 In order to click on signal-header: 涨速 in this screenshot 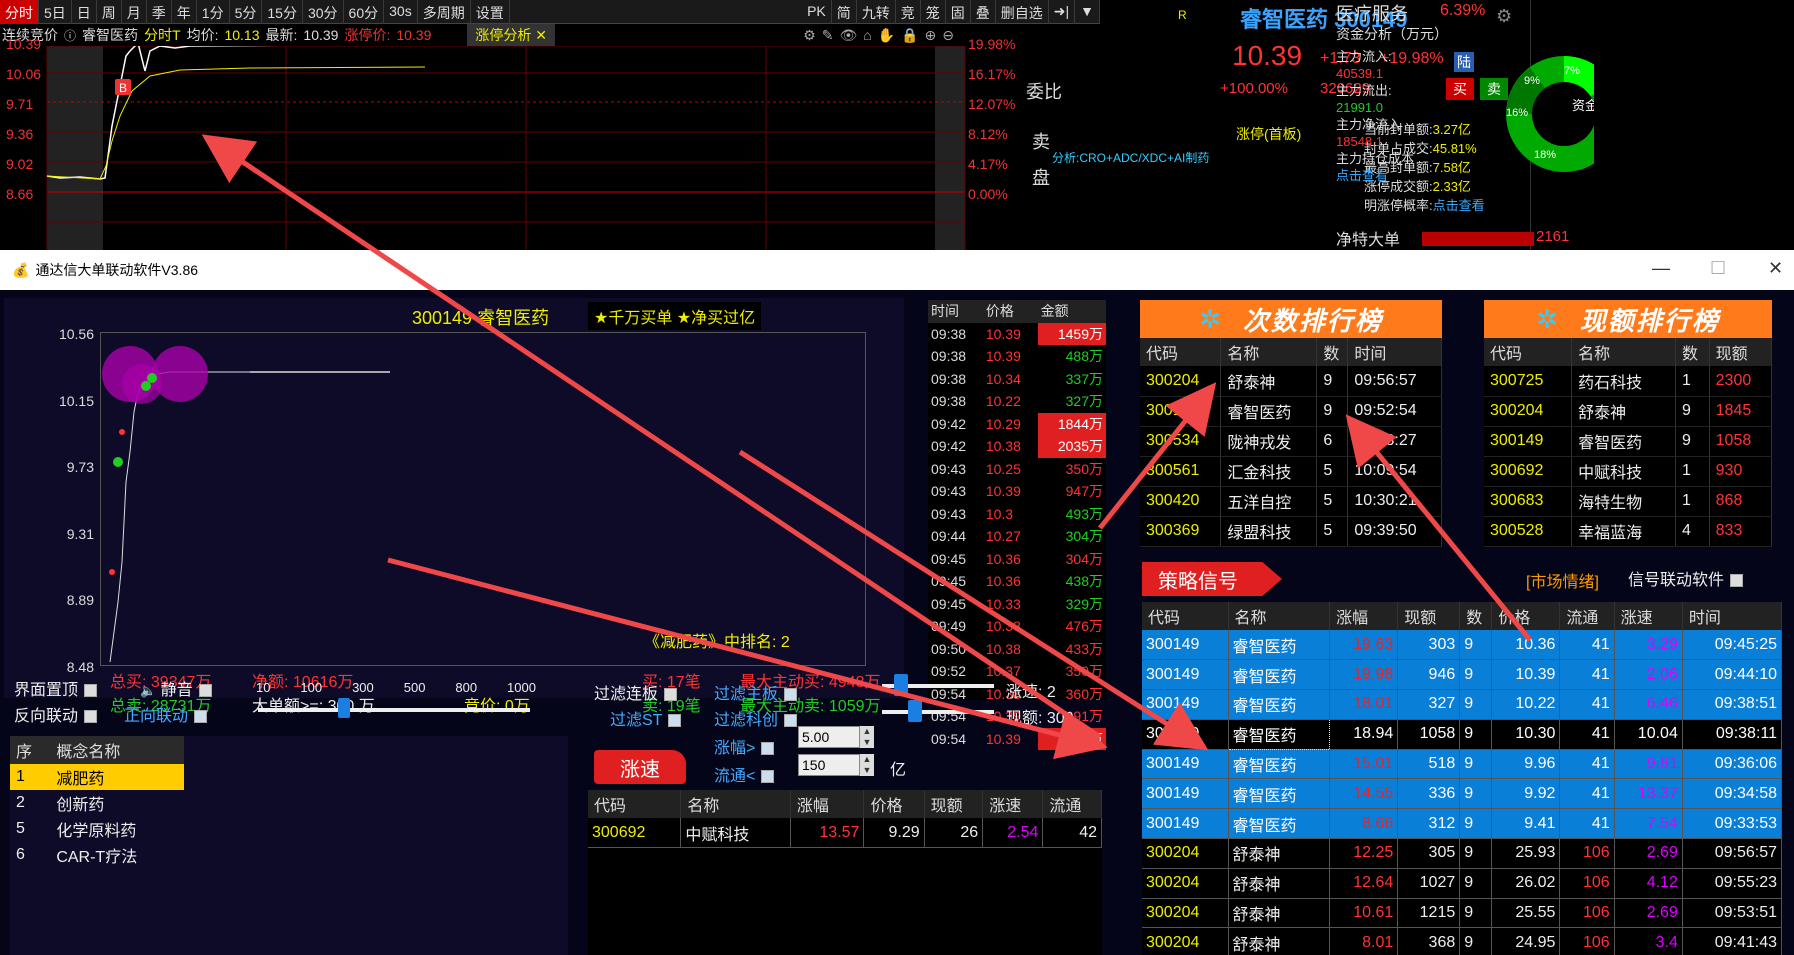, I will do `click(1648, 616)`.